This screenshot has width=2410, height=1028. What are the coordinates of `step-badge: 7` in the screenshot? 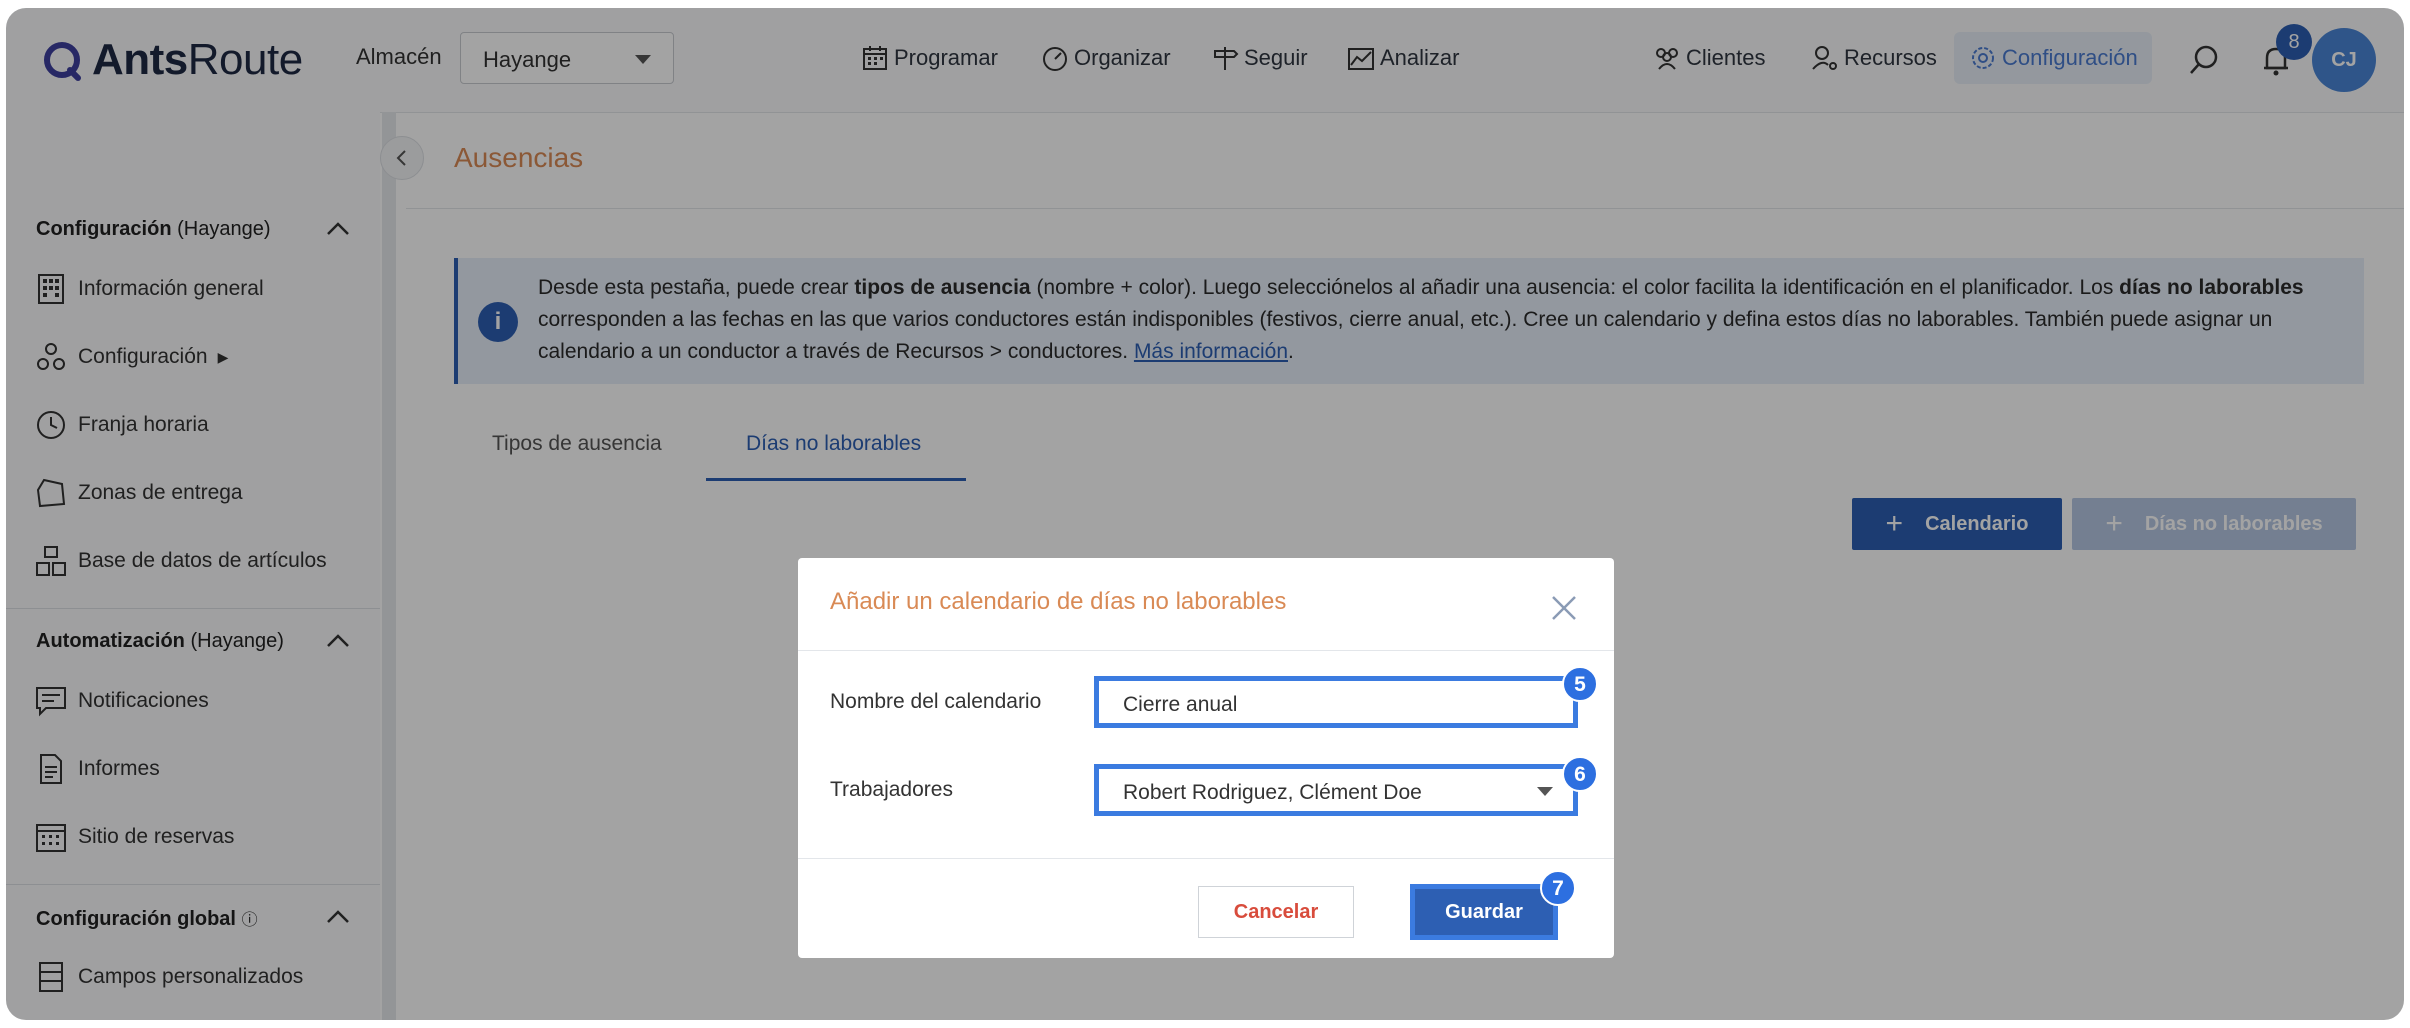 It's located at (1558, 888).